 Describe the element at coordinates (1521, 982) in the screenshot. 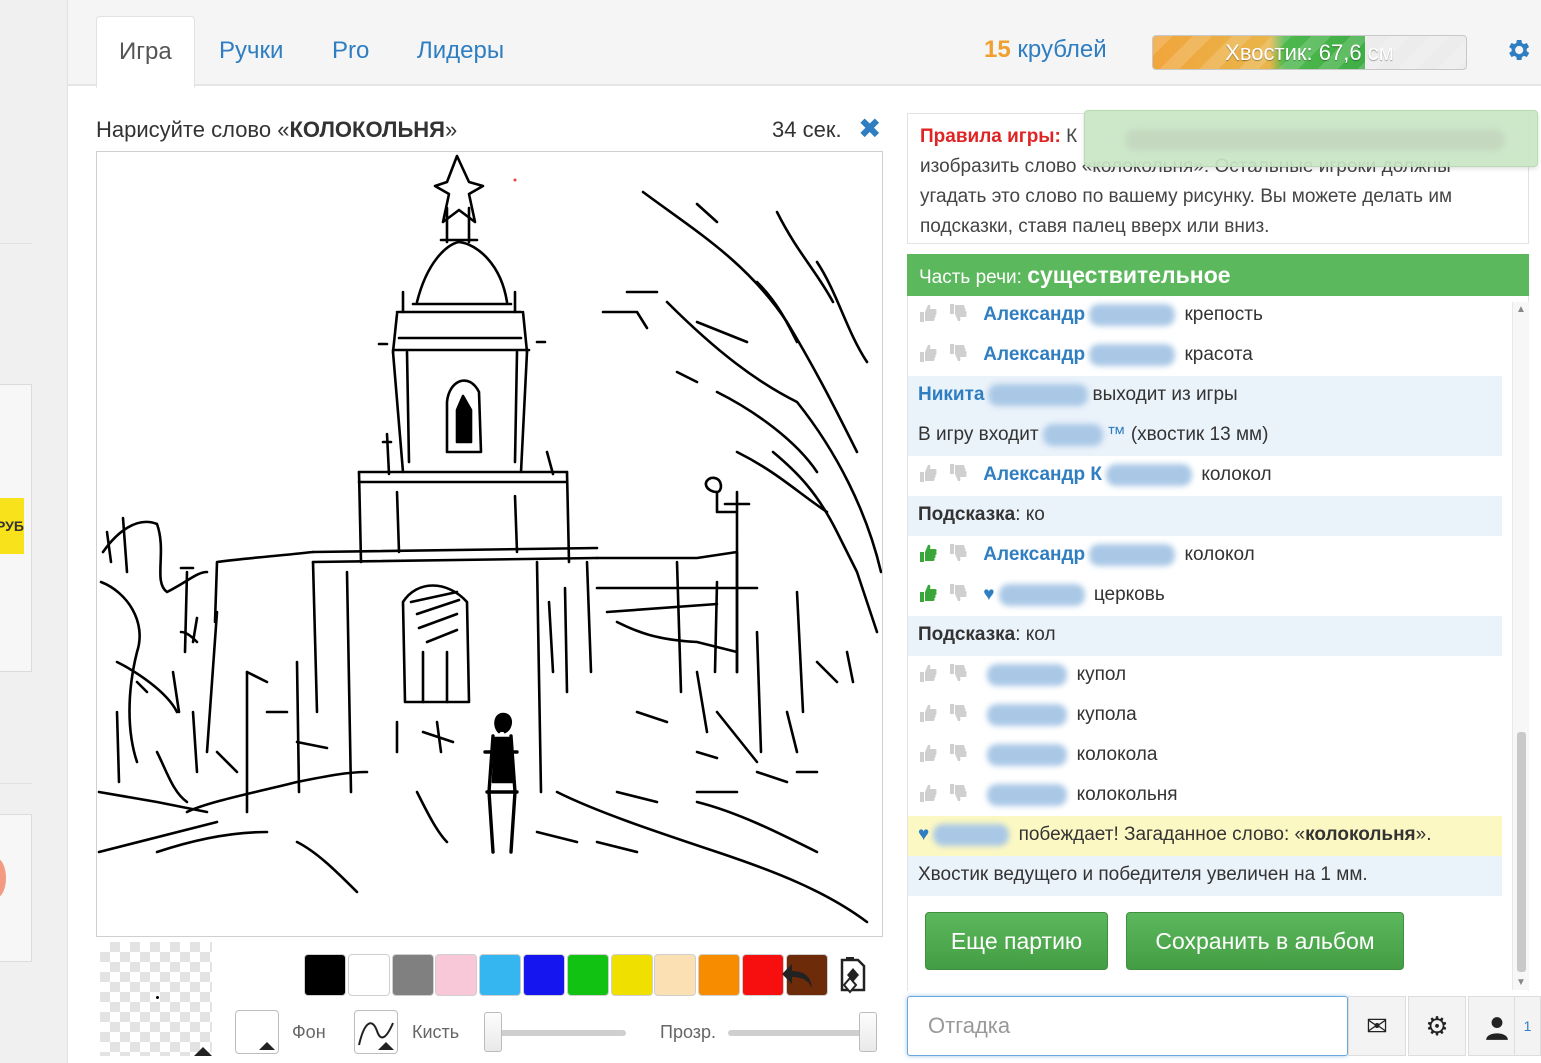

I see `chevron-down-icon: ▼` at that location.